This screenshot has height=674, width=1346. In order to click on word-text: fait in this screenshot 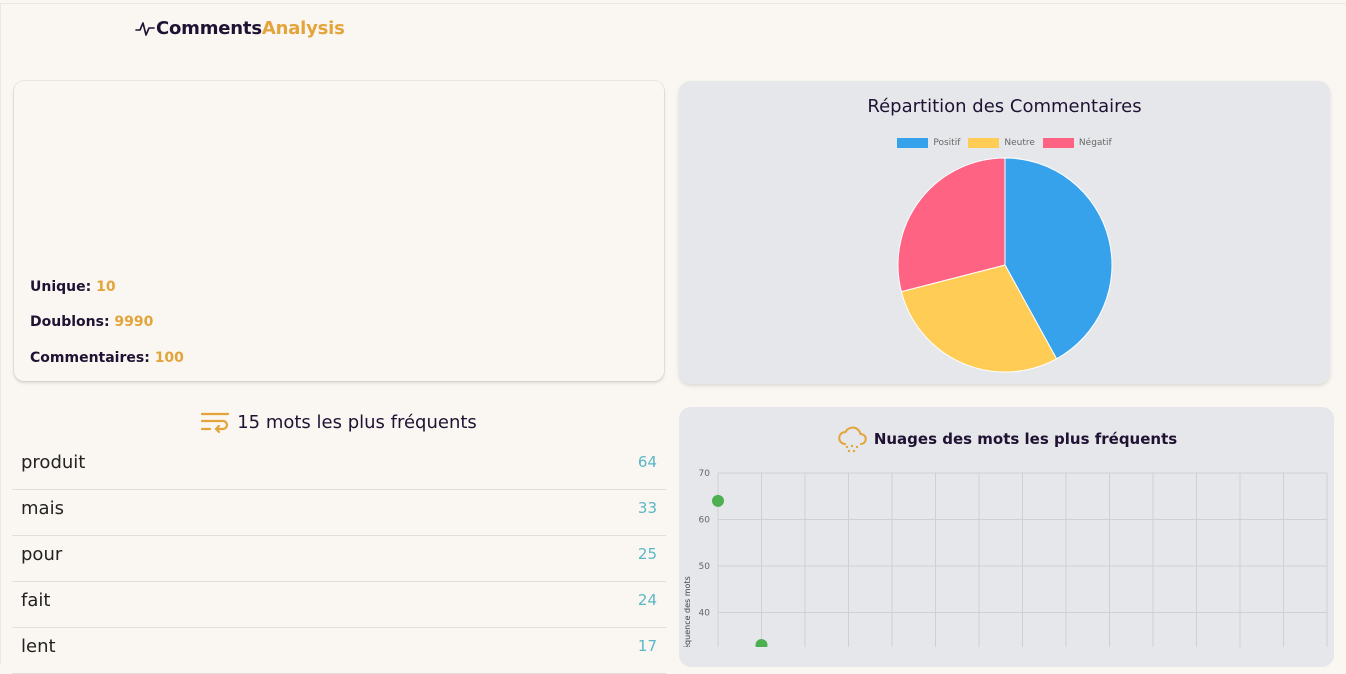, I will do `click(36, 600)`.